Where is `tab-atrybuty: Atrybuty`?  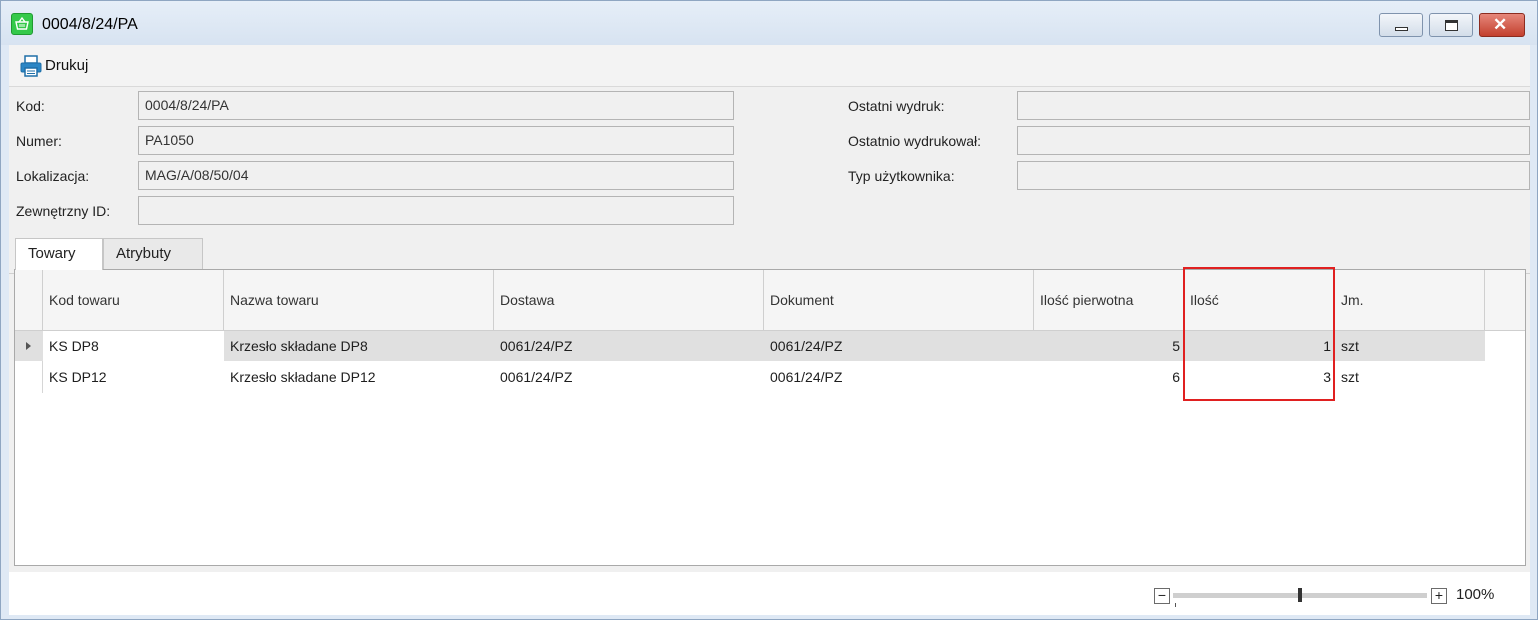
tab-atrybuty: Atrybuty is located at coordinates (153, 253).